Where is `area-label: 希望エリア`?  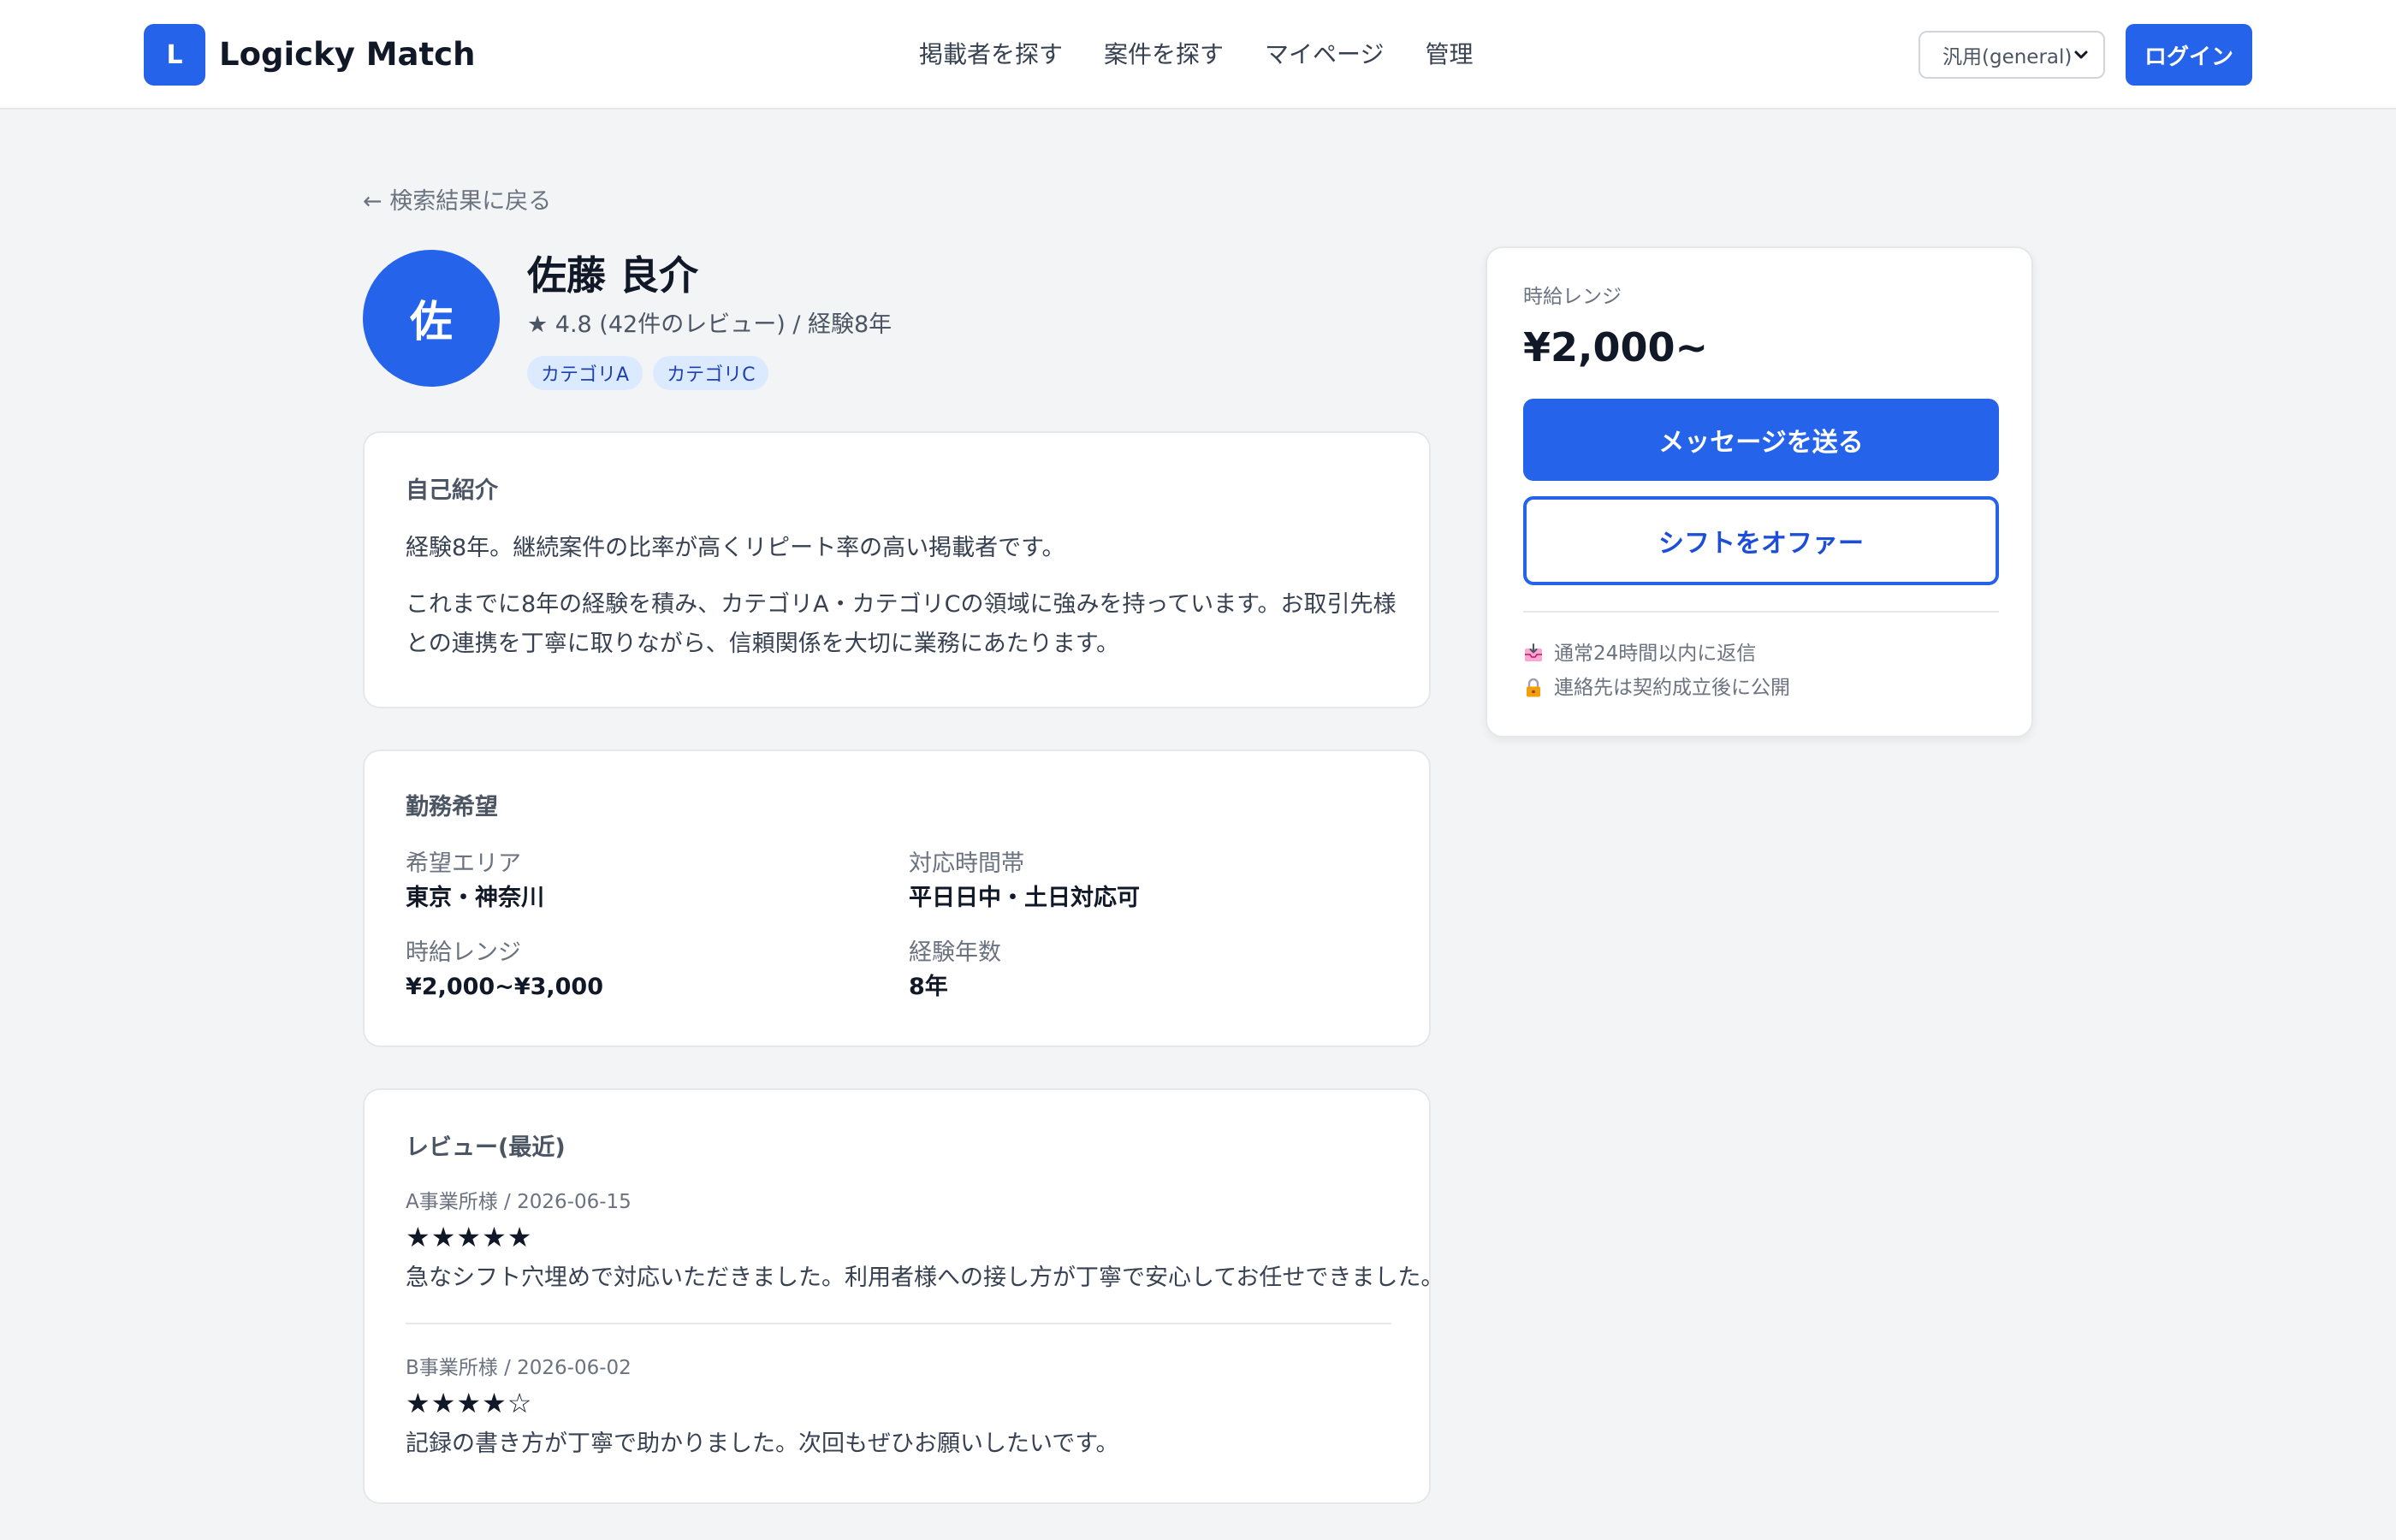 area-label: 希望エリア is located at coordinates (463, 863).